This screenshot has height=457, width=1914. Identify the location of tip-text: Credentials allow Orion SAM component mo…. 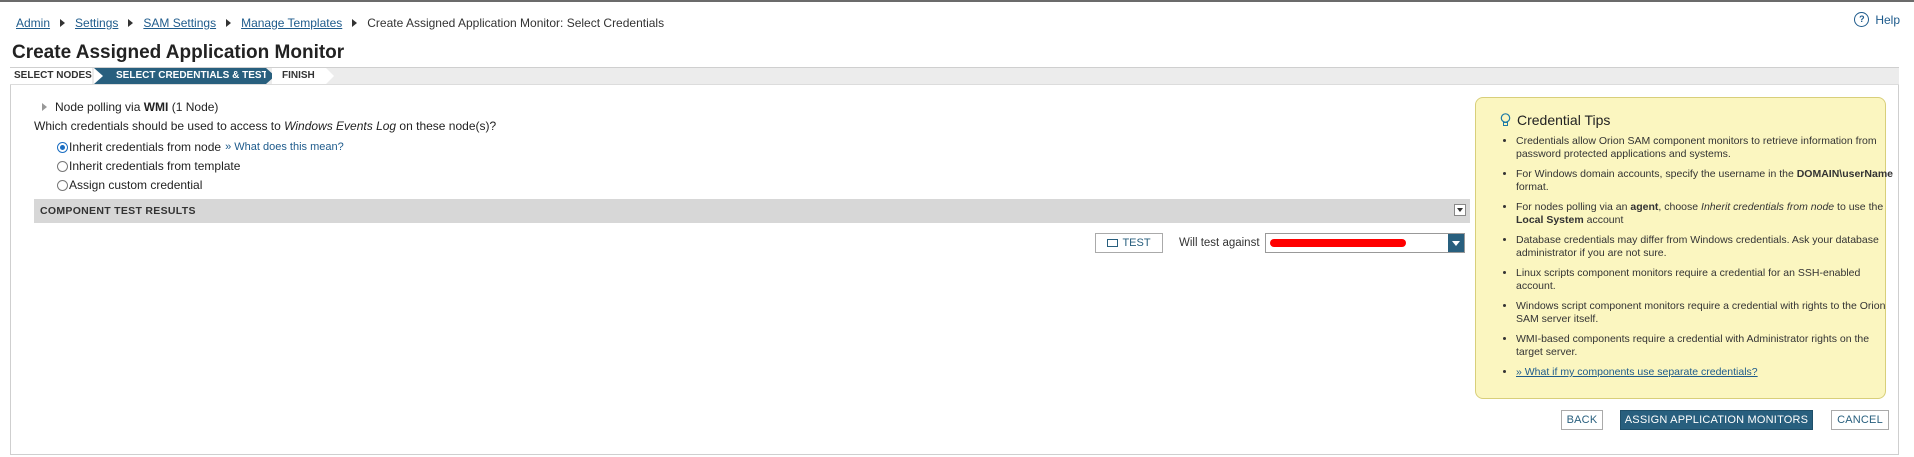
(1696, 148).